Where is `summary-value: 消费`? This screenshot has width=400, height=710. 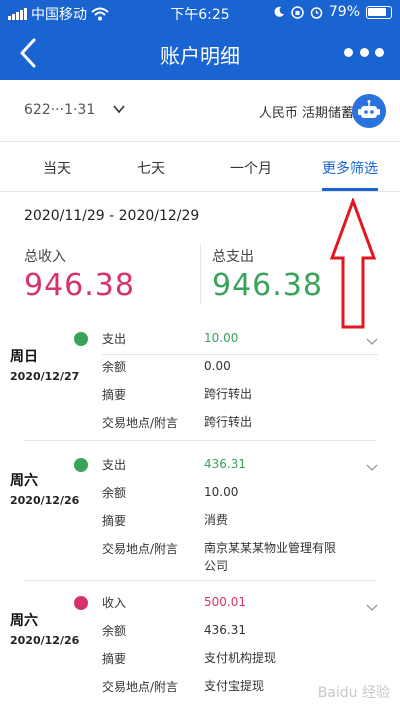
summary-value: 消费 is located at coordinates (216, 520).